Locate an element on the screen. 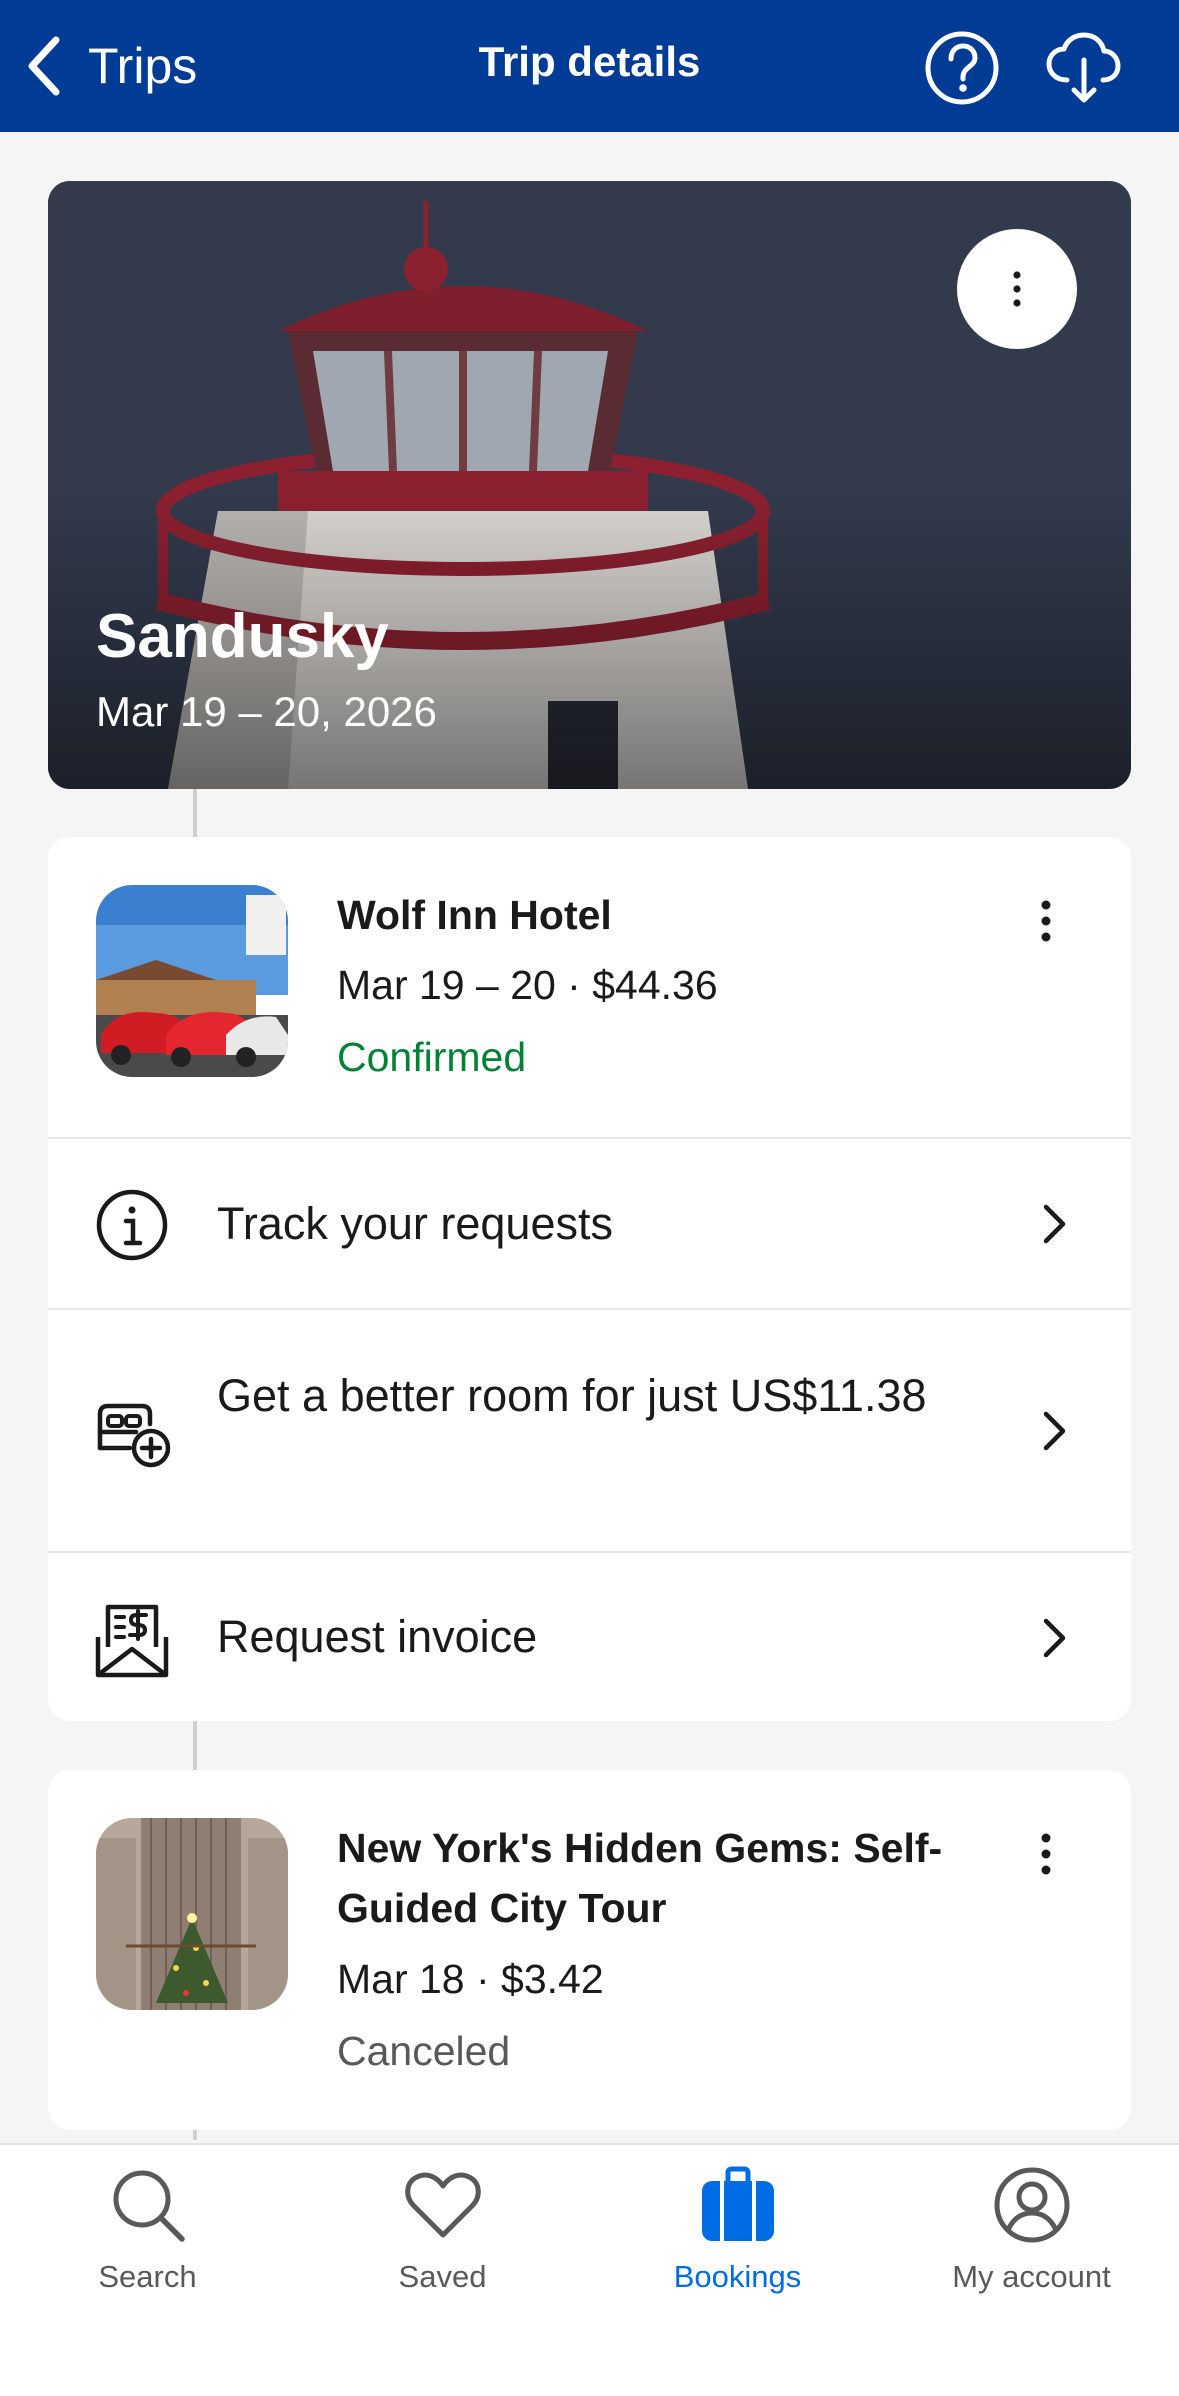 This screenshot has height=2396, width=1179. hotel-thumbnail is located at coordinates (192, 981).